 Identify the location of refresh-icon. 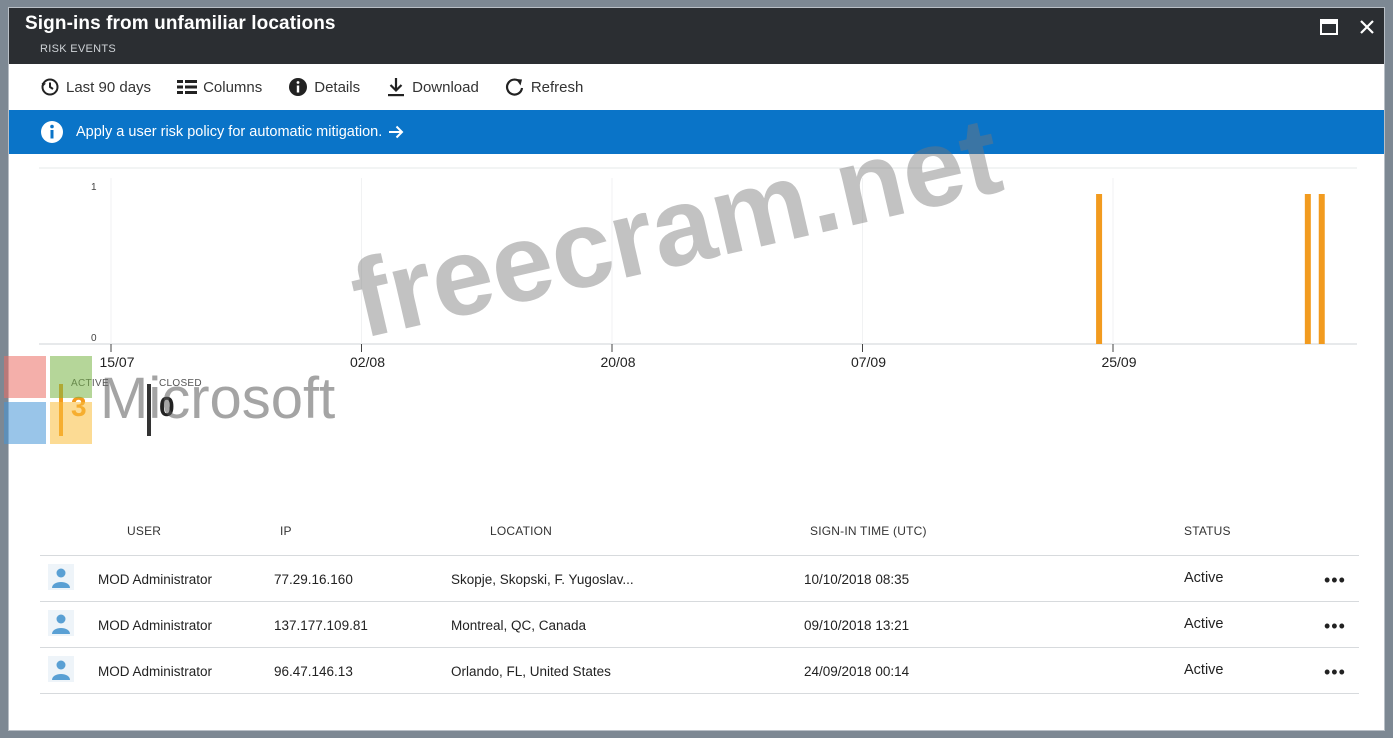
(514, 87).